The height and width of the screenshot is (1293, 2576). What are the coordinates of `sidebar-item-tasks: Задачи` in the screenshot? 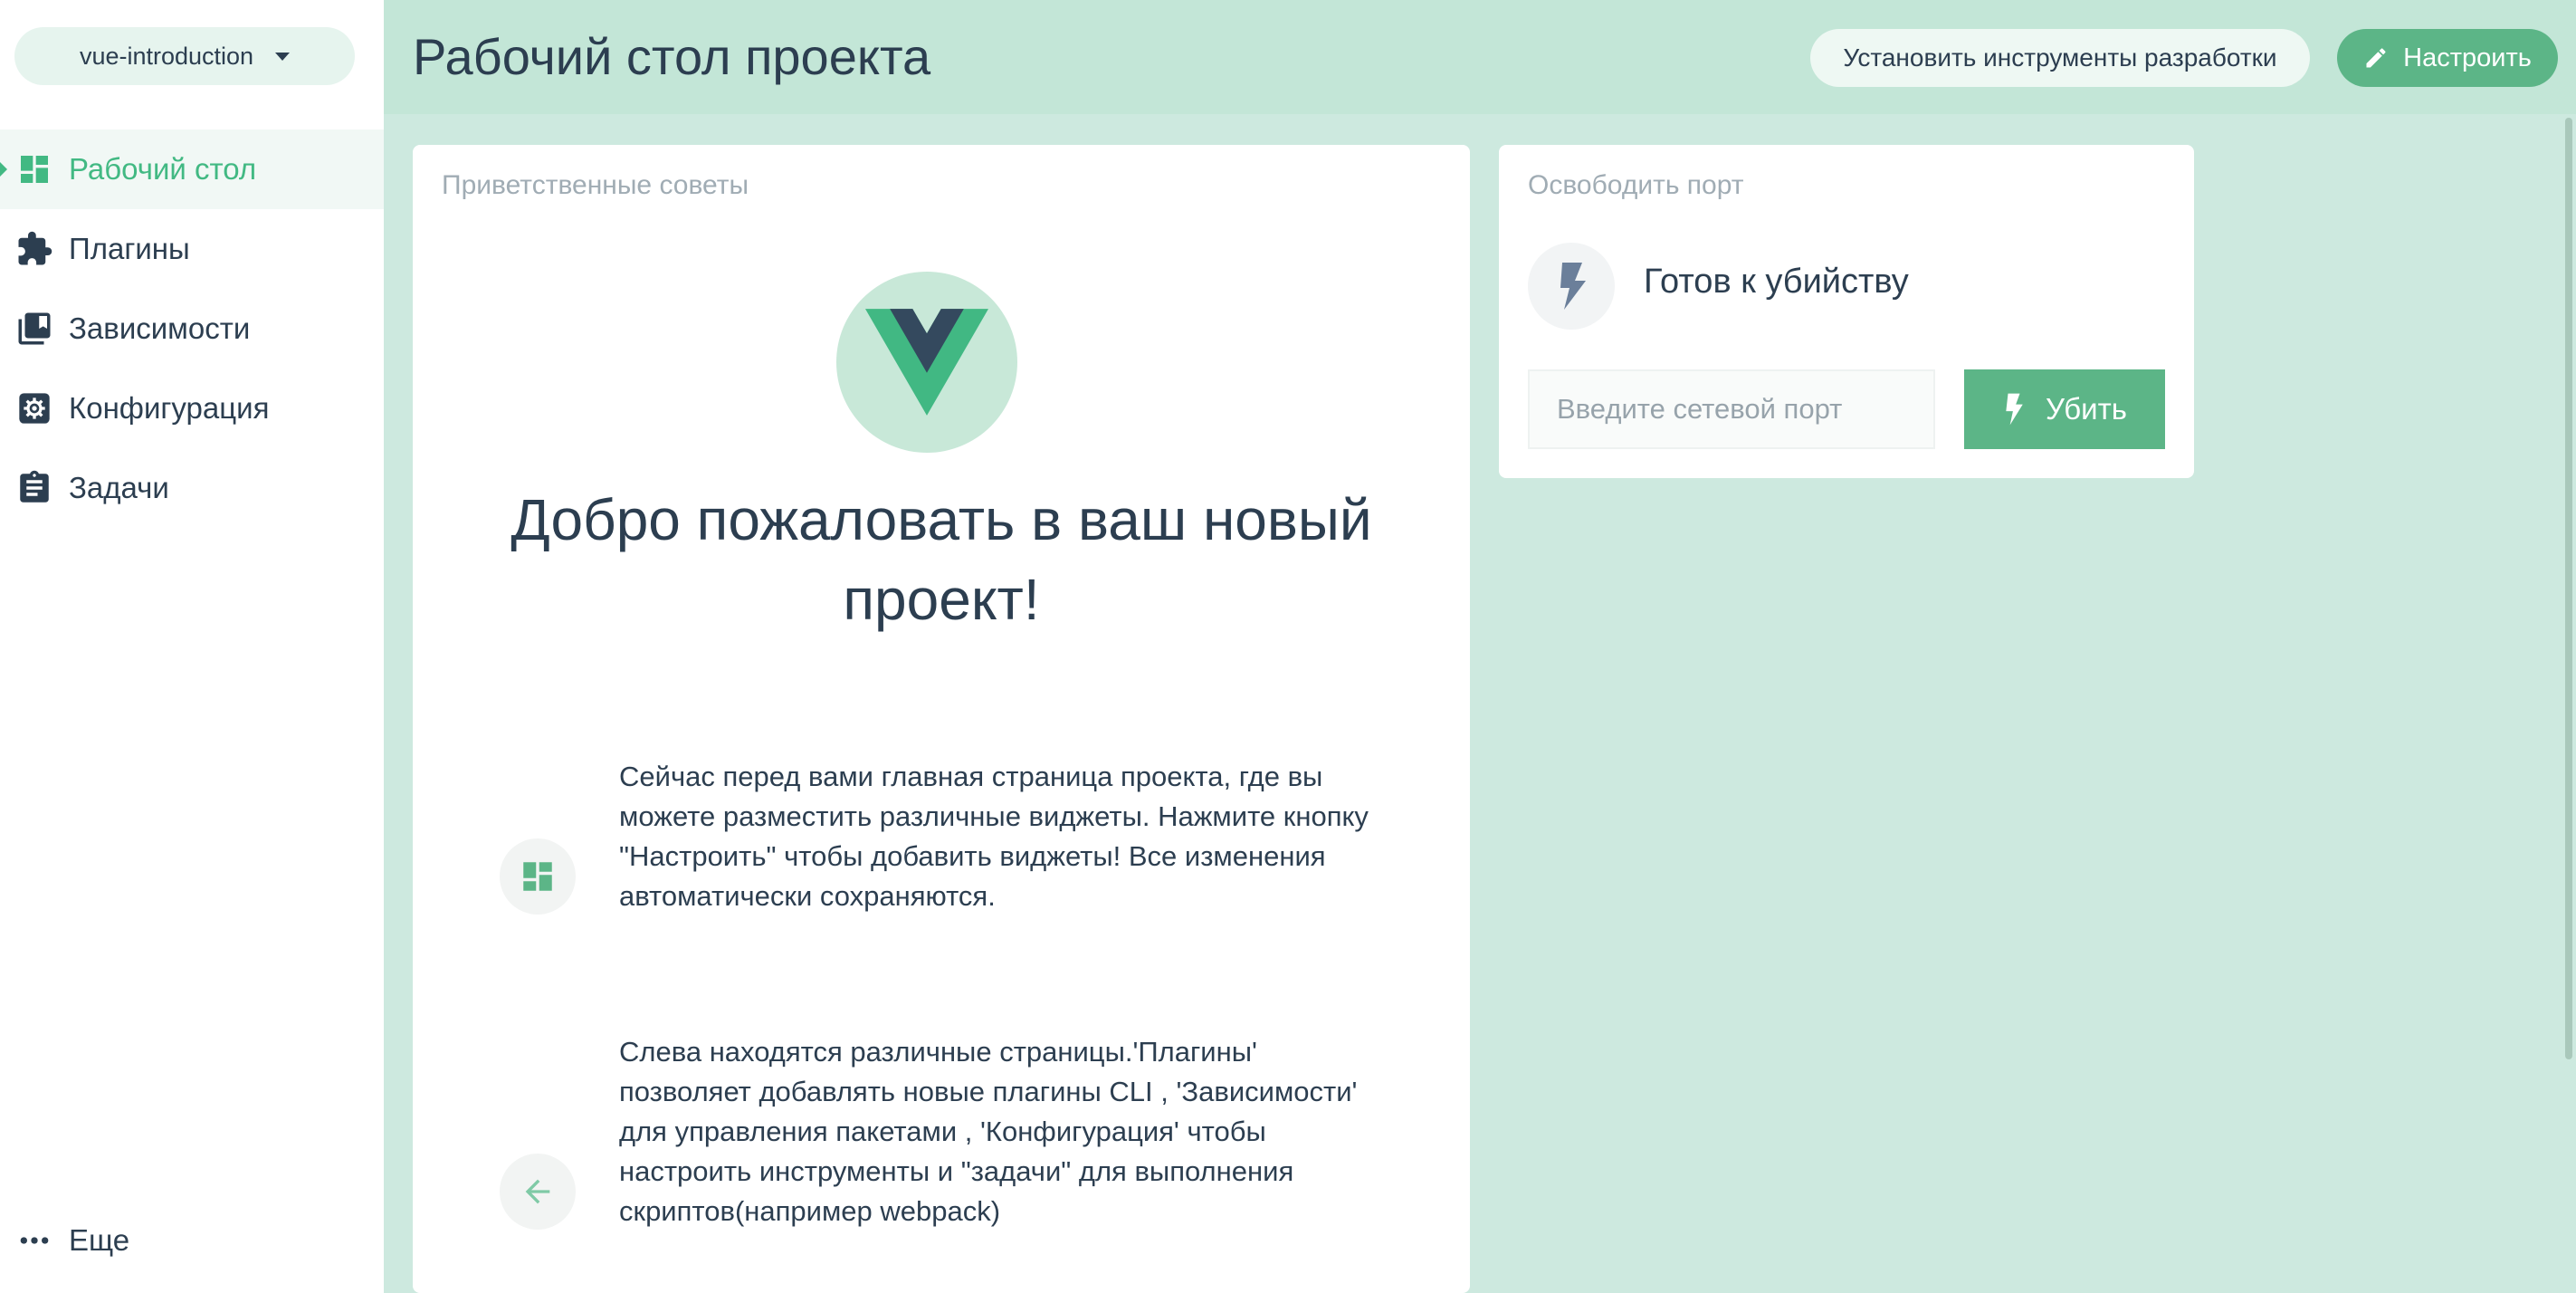 It's located at (192, 488).